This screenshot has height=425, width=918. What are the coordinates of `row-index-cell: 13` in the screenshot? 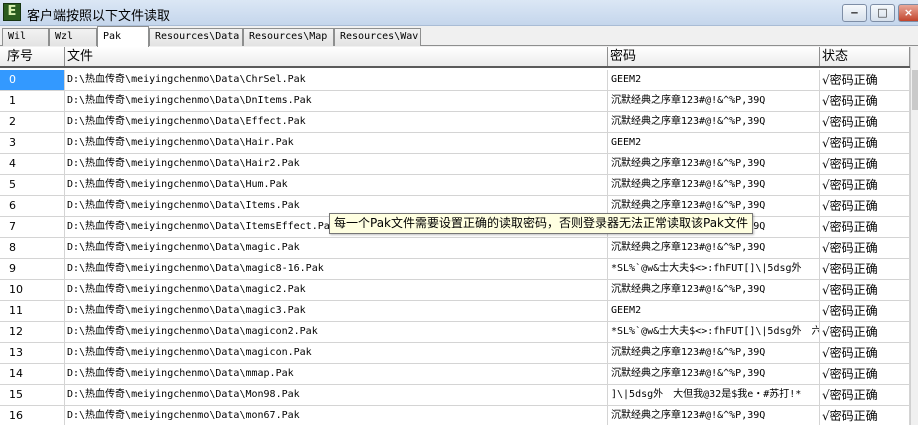 It's located at (32, 353).